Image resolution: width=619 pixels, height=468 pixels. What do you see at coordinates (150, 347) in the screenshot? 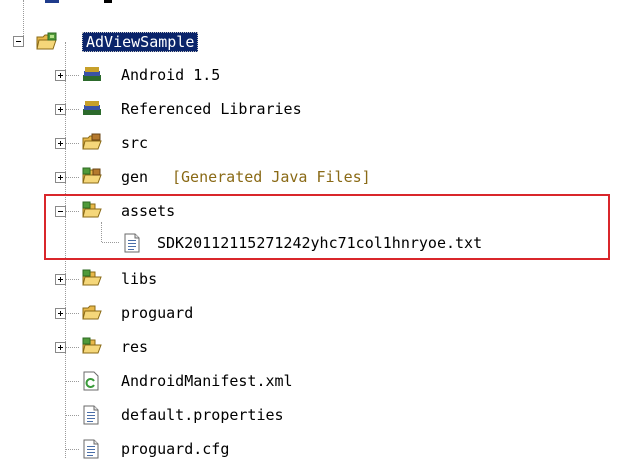
I see `tree-node-res: res` at bounding box center [150, 347].